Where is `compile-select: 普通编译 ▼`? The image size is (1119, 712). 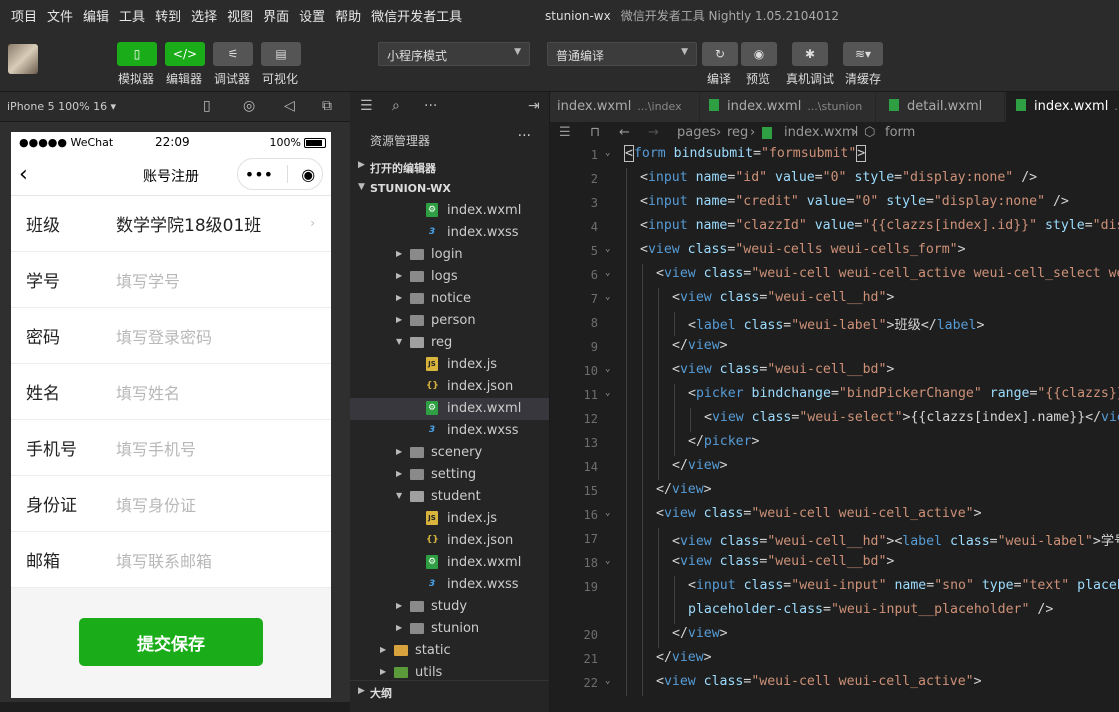
compile-select: 普通编译 ▼ is located at coordinates (622, 54).